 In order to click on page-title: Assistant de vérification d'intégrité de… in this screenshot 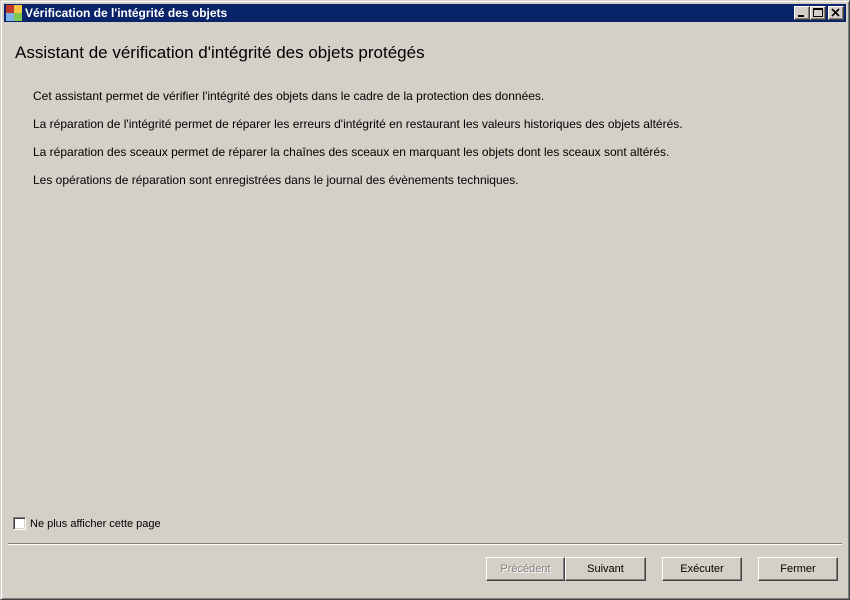, I will do `click(220, 52)`.